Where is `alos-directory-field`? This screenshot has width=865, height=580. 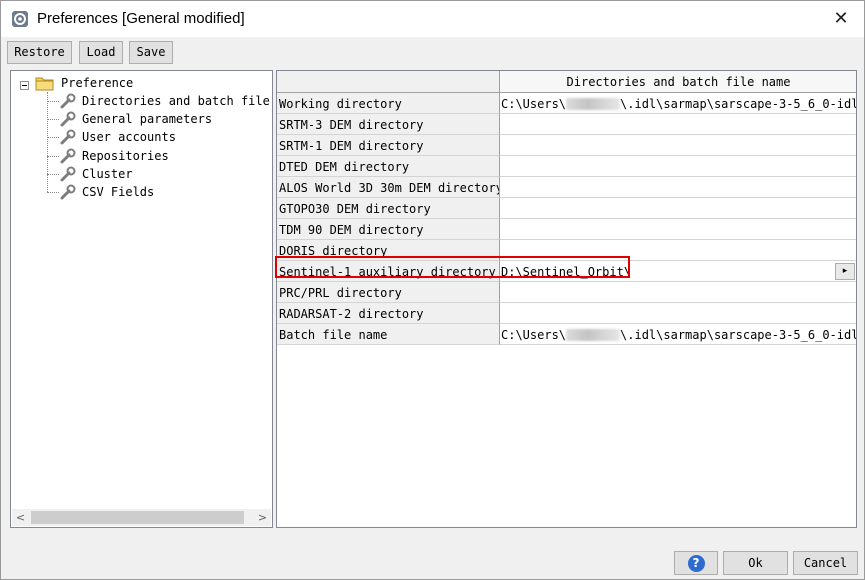
alos-directory-field is located at coordinates (678, 187).